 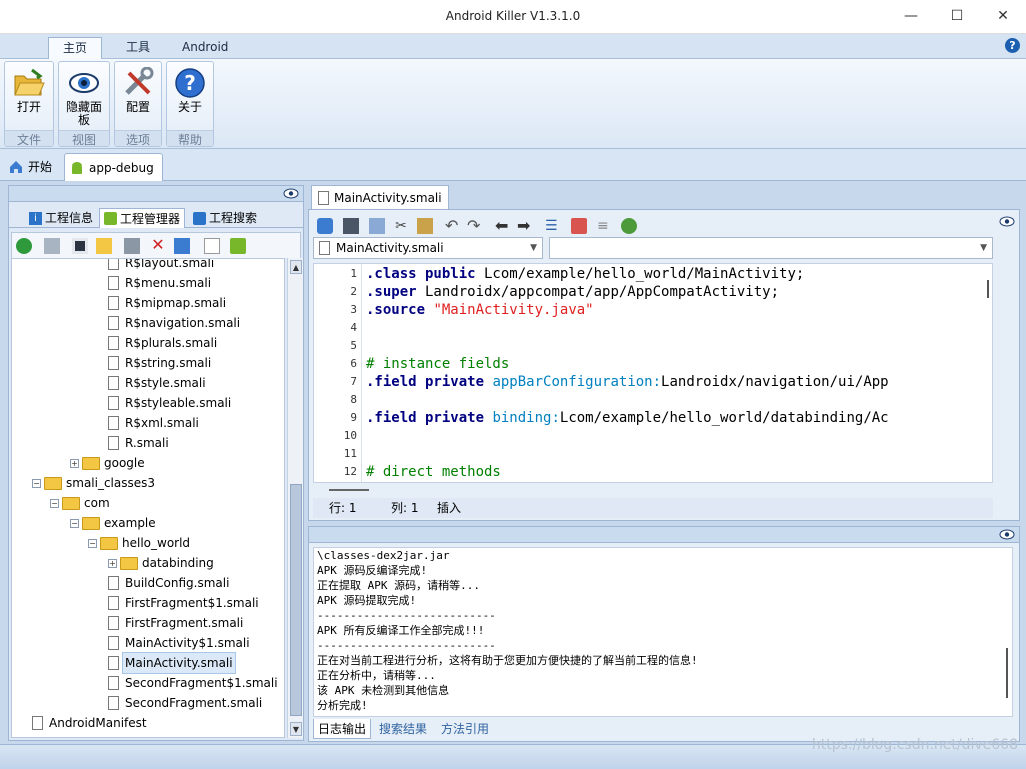 I want to click on close-button: ✕, so click(x=1003, y=16).